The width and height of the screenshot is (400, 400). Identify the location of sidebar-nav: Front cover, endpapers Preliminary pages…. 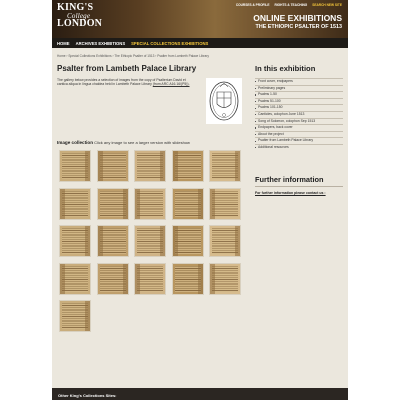
(299, 114).